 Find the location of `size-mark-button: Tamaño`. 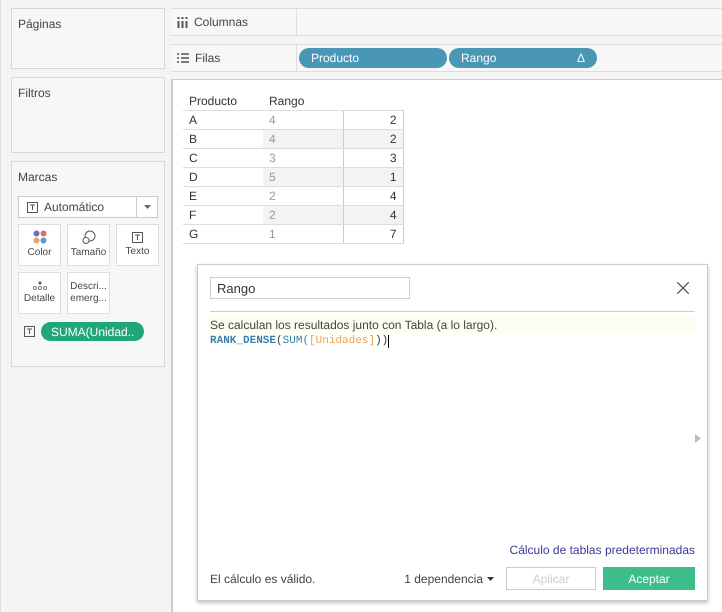

size-mark-button: Tamaño is located at coordinates (88, 245).